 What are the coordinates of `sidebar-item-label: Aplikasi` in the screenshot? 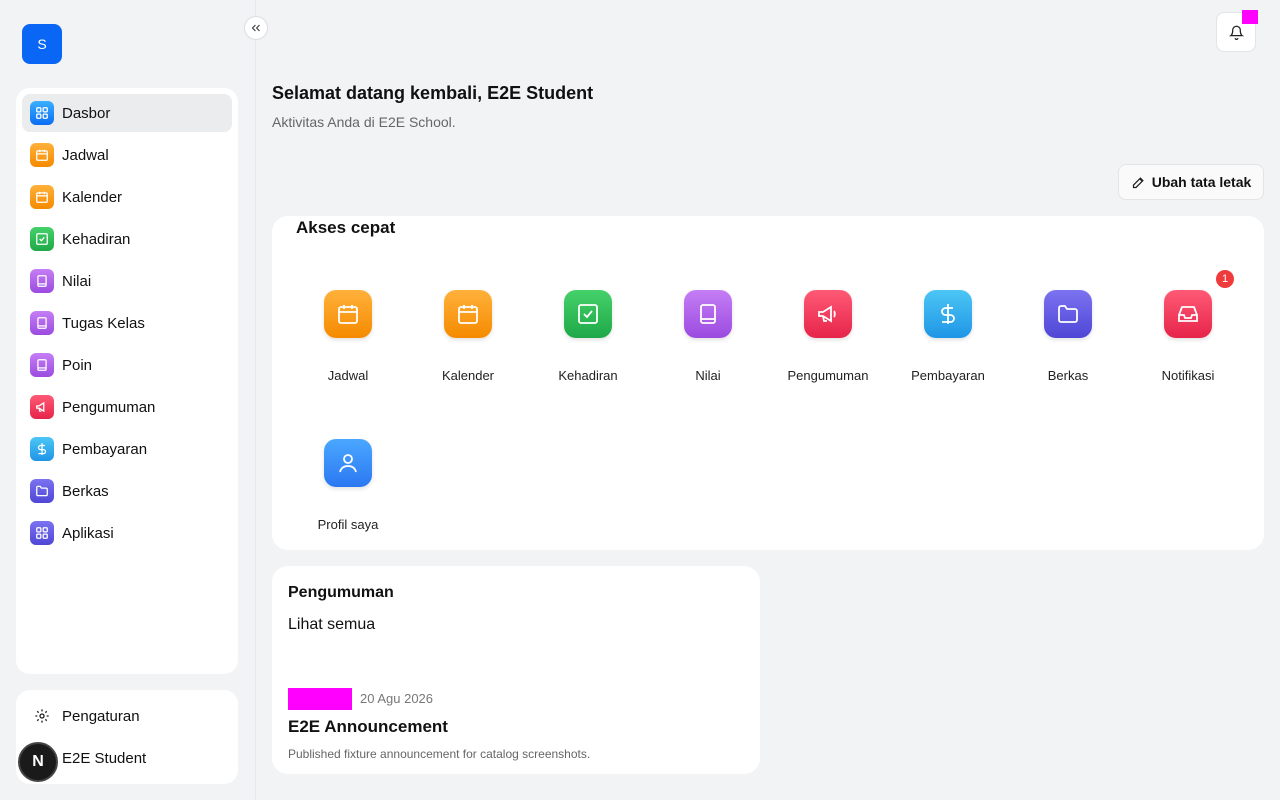 It's located at (88, 533).